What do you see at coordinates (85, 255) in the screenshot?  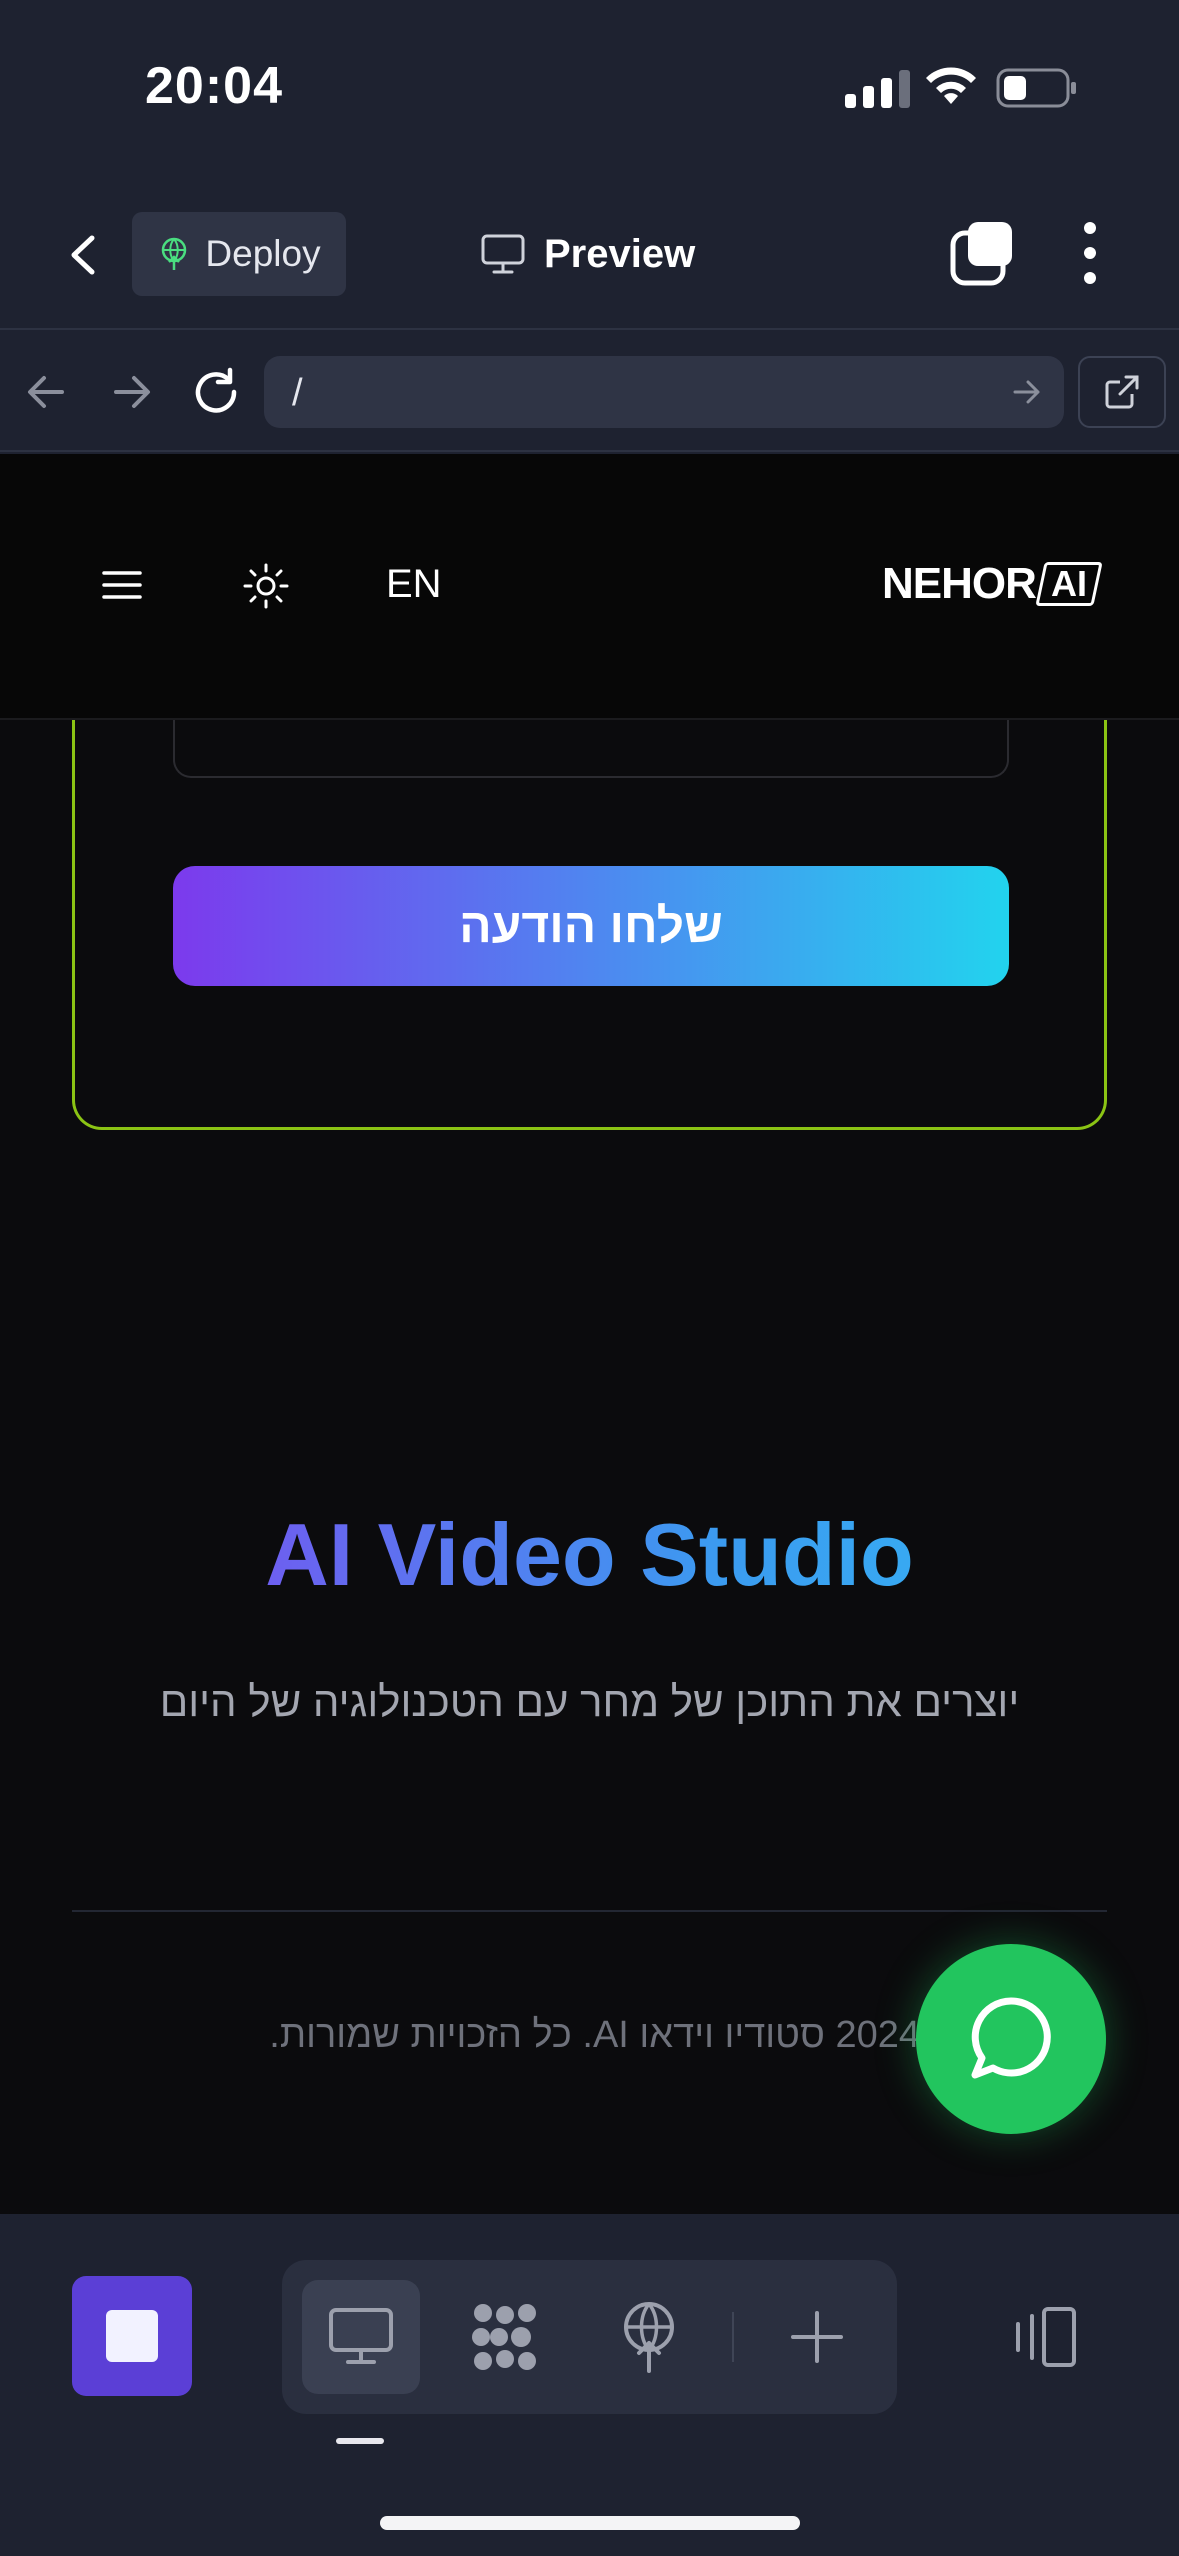 I see `back-chevron-icon` at bounding box center [85, 255].